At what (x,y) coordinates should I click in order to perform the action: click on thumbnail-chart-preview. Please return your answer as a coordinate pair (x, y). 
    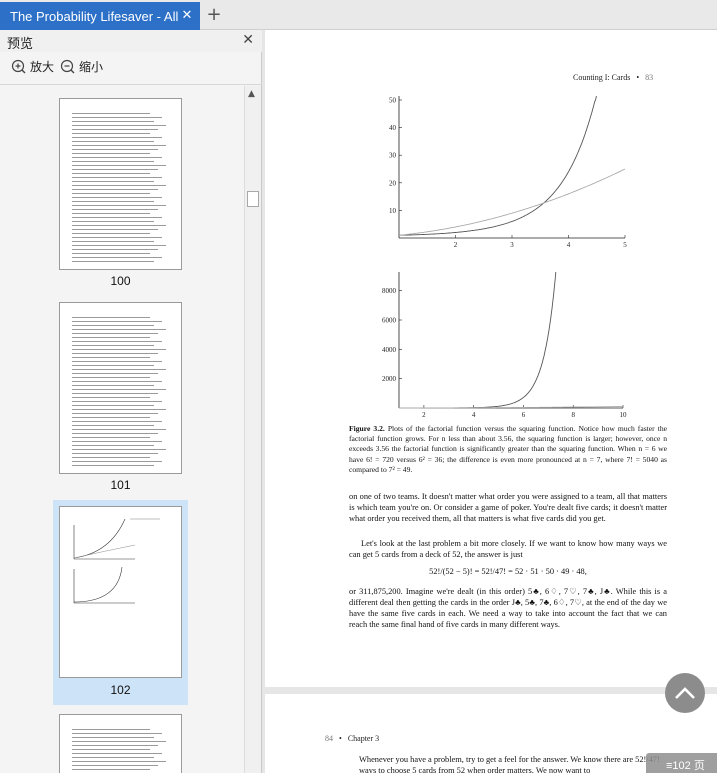
    Looking at the image, I should click on (116, 561).